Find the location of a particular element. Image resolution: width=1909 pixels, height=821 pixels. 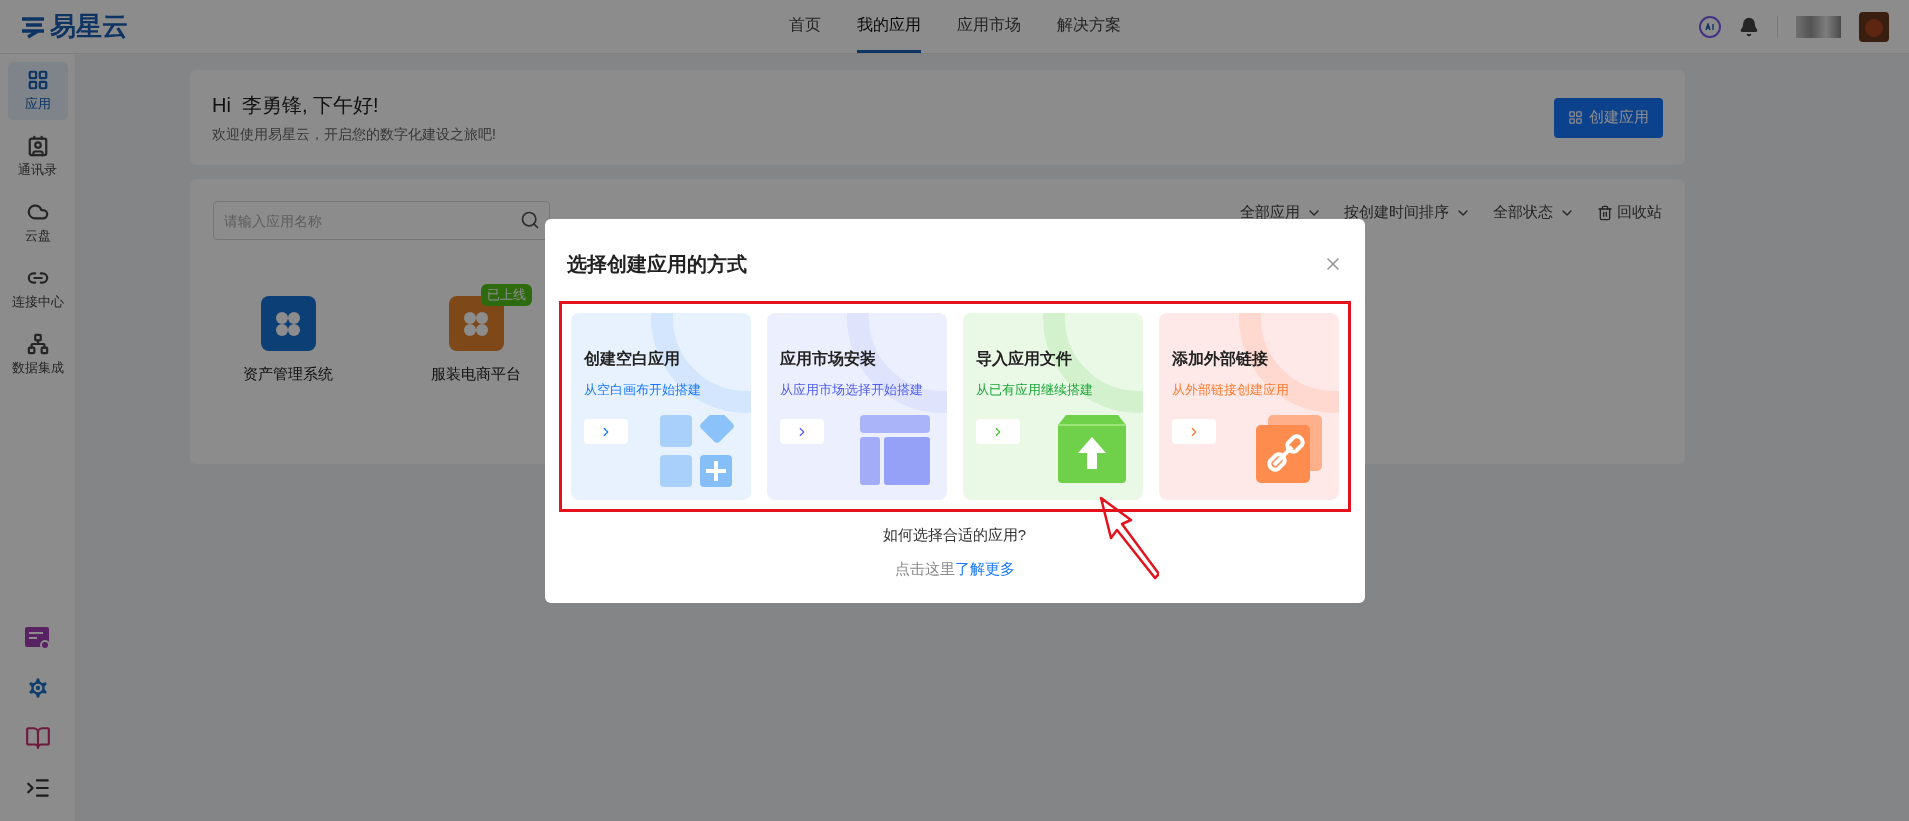

help-text: 点击这里了解更多 is located at coordinates (954, 569).